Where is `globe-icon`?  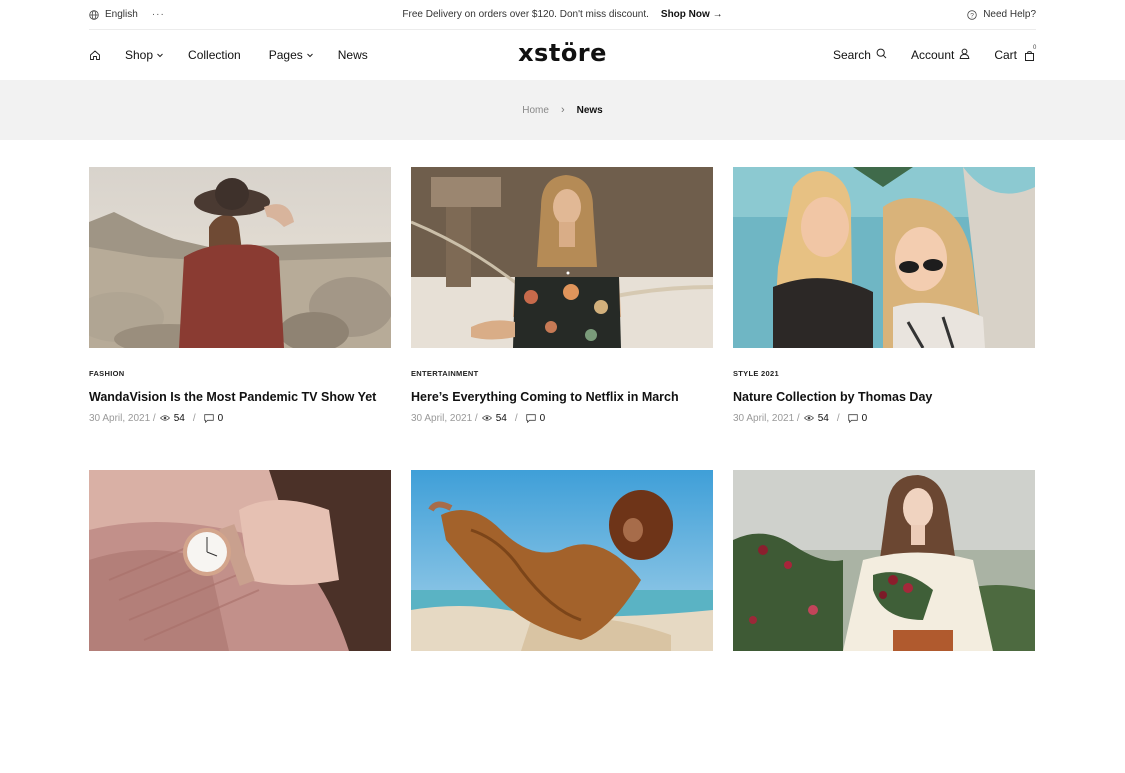 globe-icon is located at coordinates (94, 14).